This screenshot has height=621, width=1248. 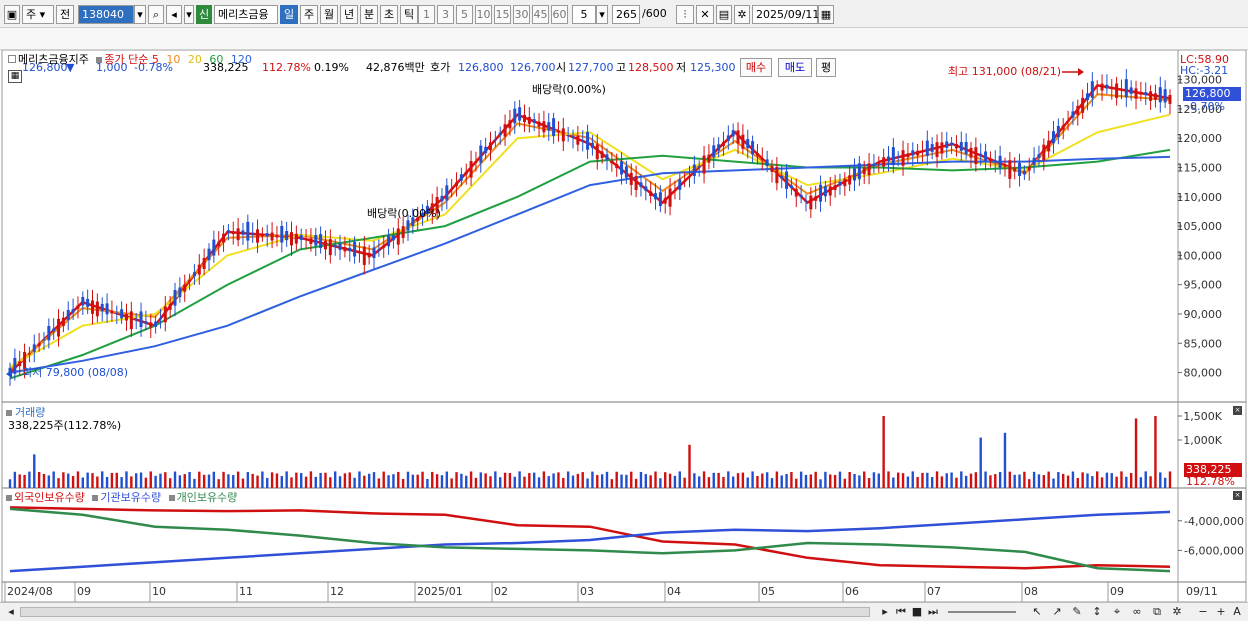 I want to click on speaker-icon: ◂, so click(x=174, y=14).